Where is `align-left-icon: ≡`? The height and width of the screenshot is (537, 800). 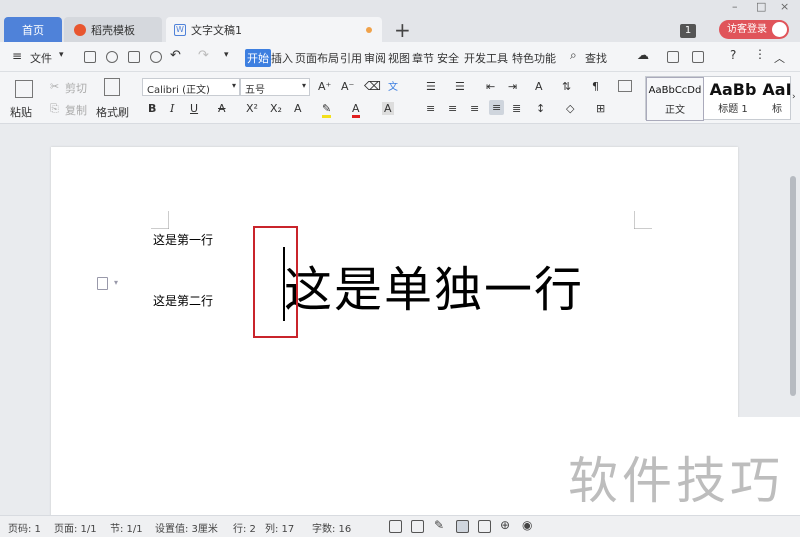
align-left-icon: ≡ is located at coordinates (430, 108).